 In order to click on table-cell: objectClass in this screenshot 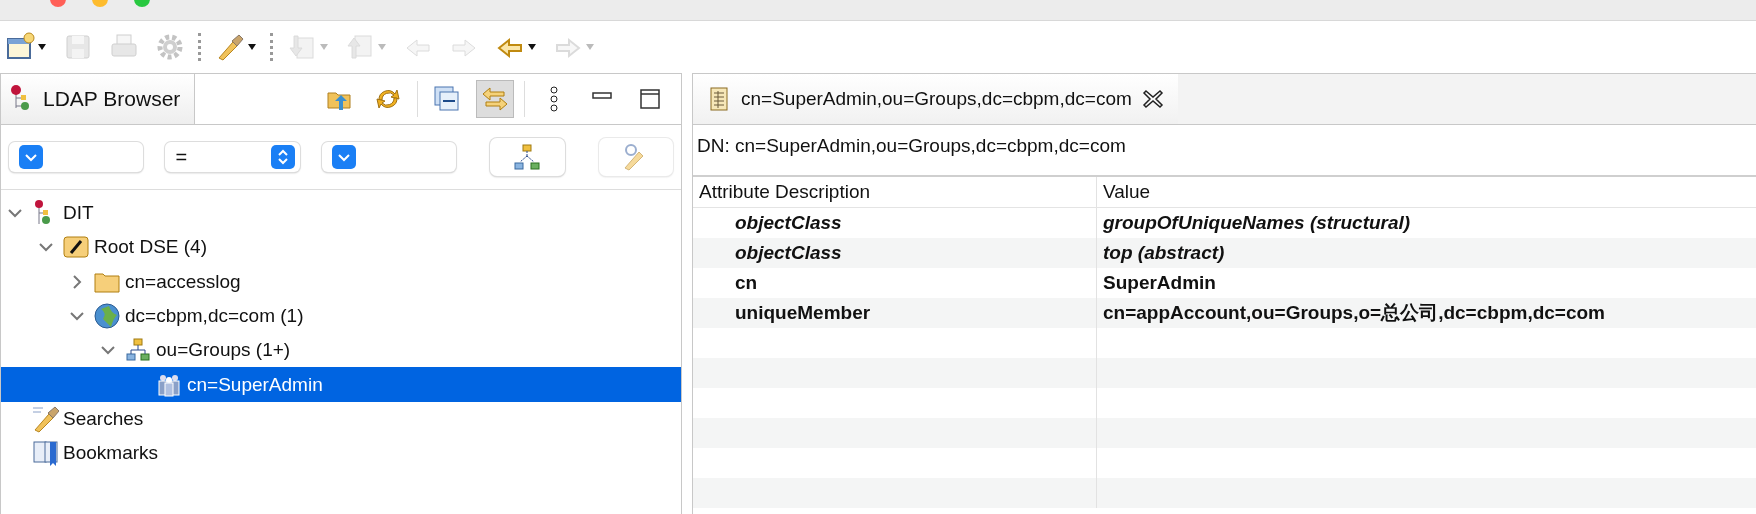, I will do `click(895, 253)`.